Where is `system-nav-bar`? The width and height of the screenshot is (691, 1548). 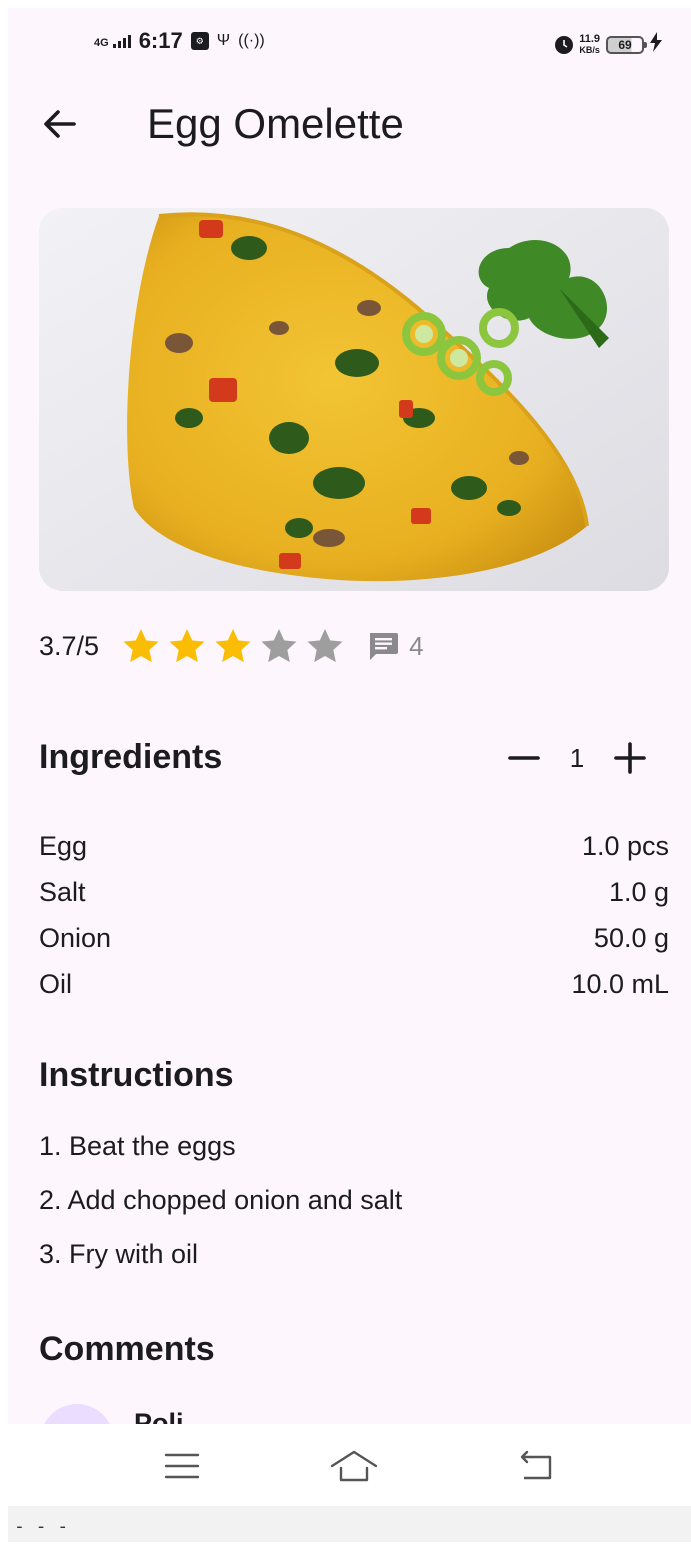
system-nav-bar is located at coordinates (349, 1465).